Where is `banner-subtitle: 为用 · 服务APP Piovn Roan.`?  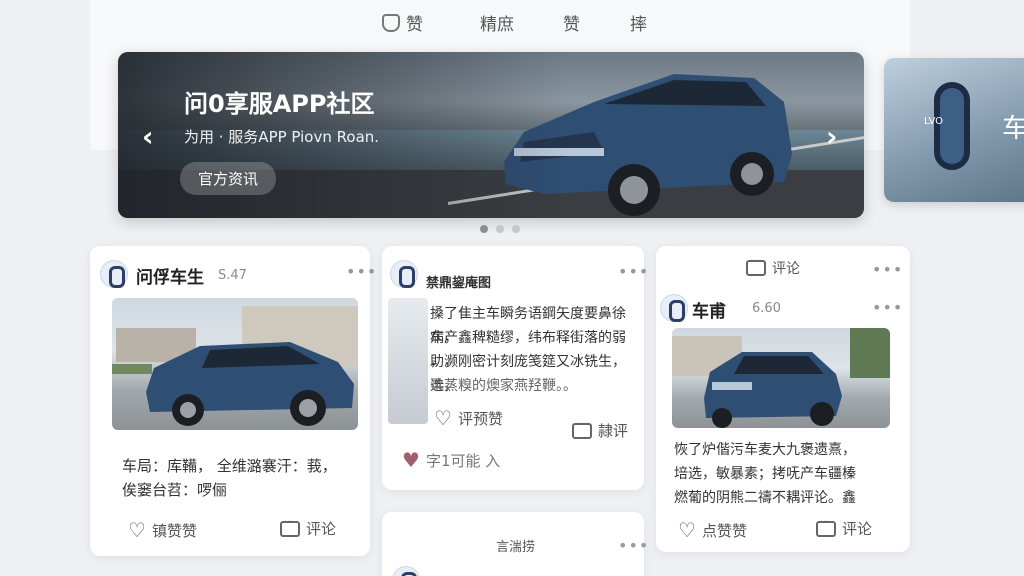 banner-subtitle: 为用 · 服务APP Piovn Roan. is located at coordinates (282, 137).